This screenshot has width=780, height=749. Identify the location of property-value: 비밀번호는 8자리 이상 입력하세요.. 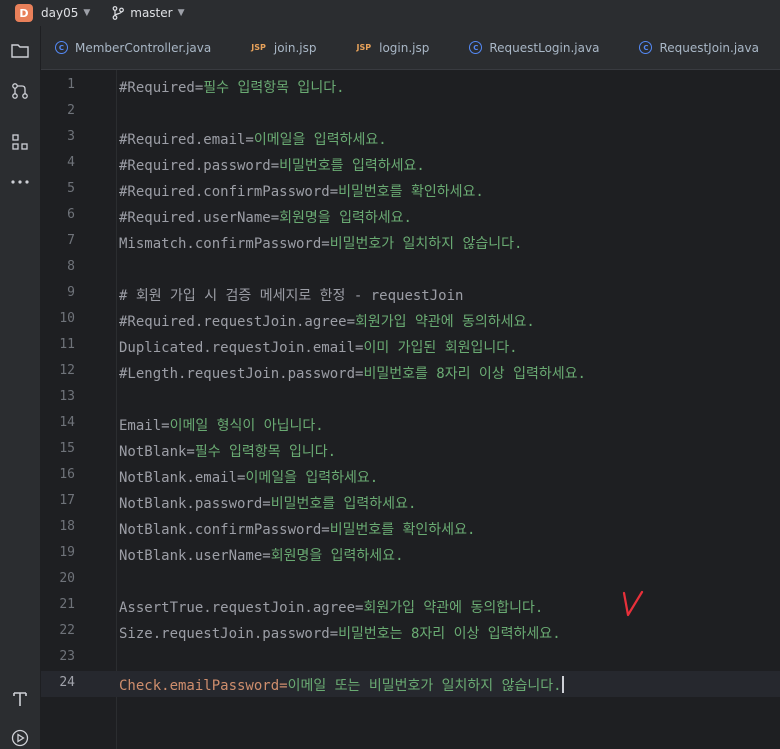
(449, 634).